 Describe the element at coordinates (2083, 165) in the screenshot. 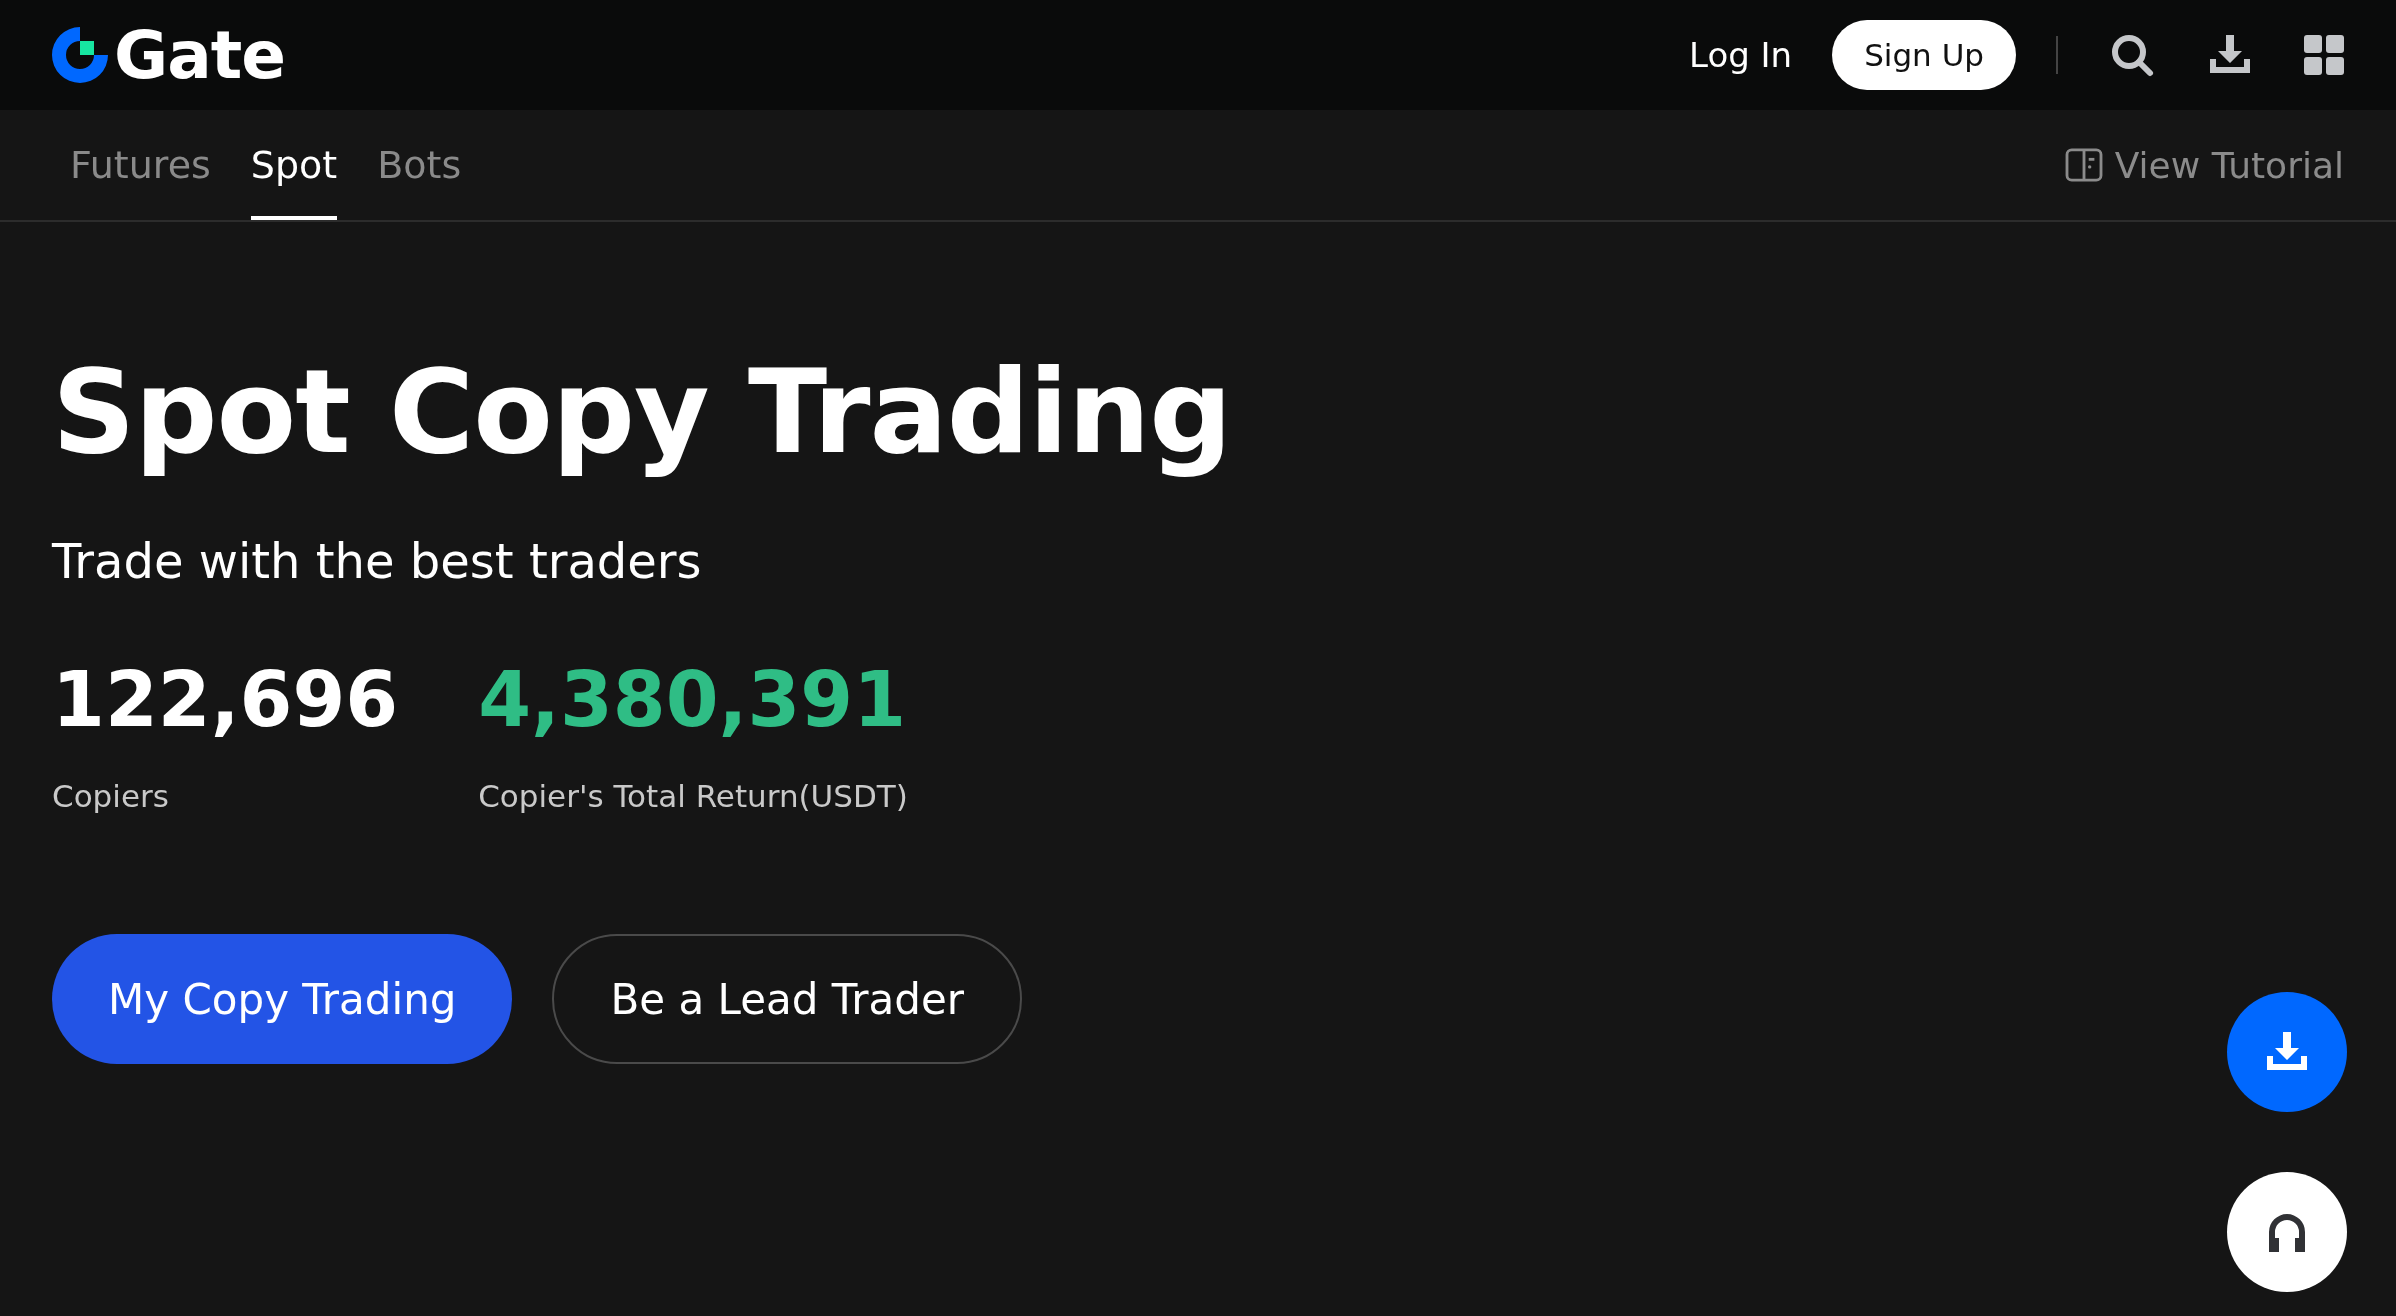

I see `book-icon` at that location.